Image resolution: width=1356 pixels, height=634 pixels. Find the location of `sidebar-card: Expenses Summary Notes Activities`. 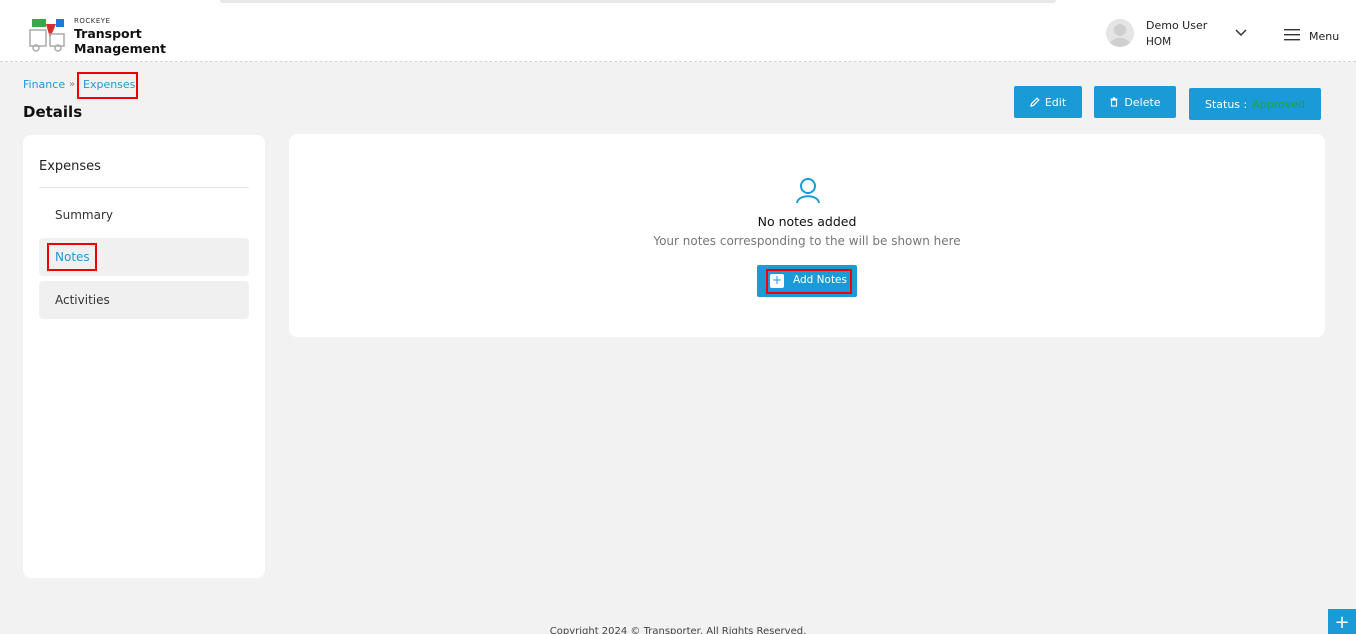

sidebar-card: Expenses Summary Notes Activities is located at coordinates (144, 356).